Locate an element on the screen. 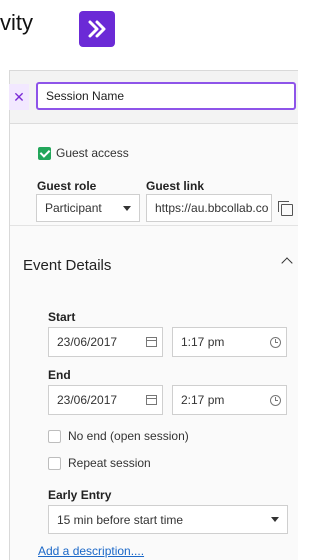 Image resolution: width=320 pixels, height=560 pixels. start-time-field: 1:17 pm is located at coordinates (229, 342).